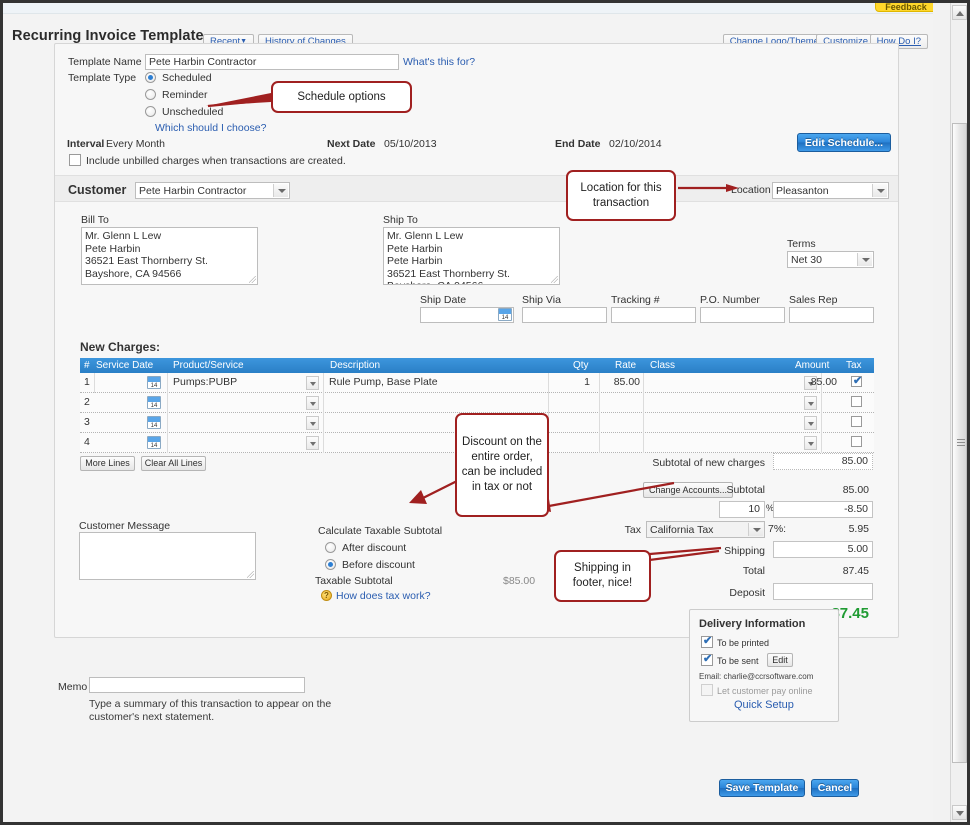 This screenshot has width=970, height=825. I want to click on row-num: 3, so click(87, 422).